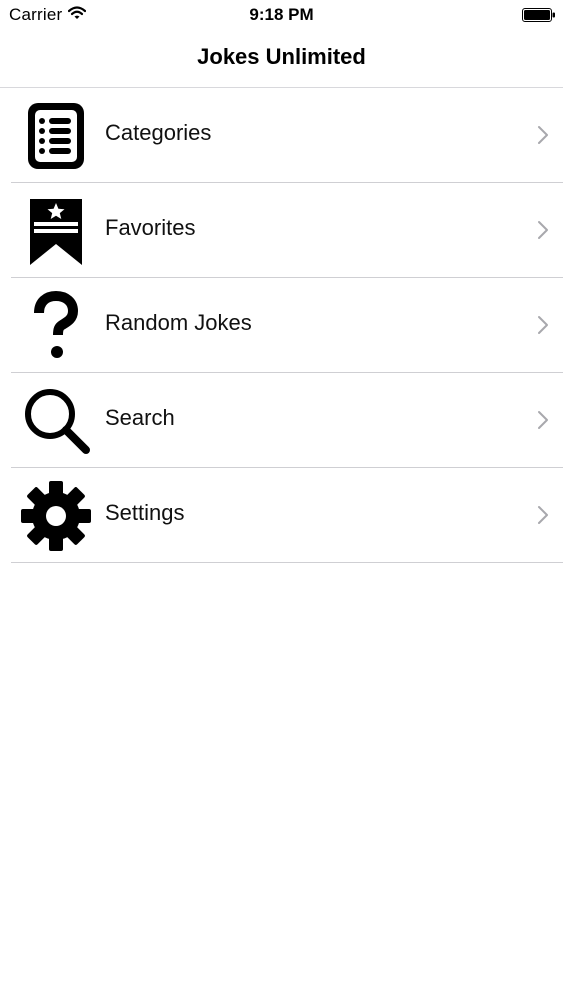 The height and width of the screenshot is (1000, 563). Describe the element at coordinates (56, 231) in the screenshot. I see `bookmark-star-icon` at that location.